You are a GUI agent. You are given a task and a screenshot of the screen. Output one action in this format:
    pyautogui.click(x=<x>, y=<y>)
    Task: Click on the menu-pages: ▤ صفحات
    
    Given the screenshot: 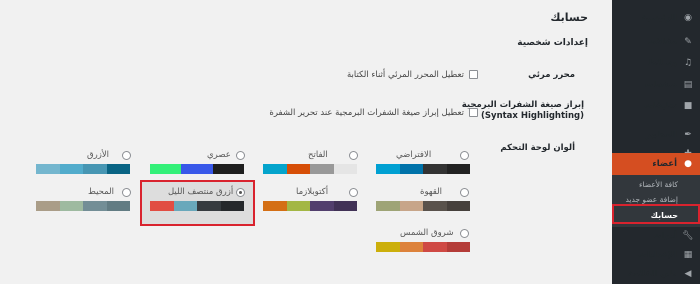 What is the action you would take?
    pyautogui.click(x=656, y=85)
    